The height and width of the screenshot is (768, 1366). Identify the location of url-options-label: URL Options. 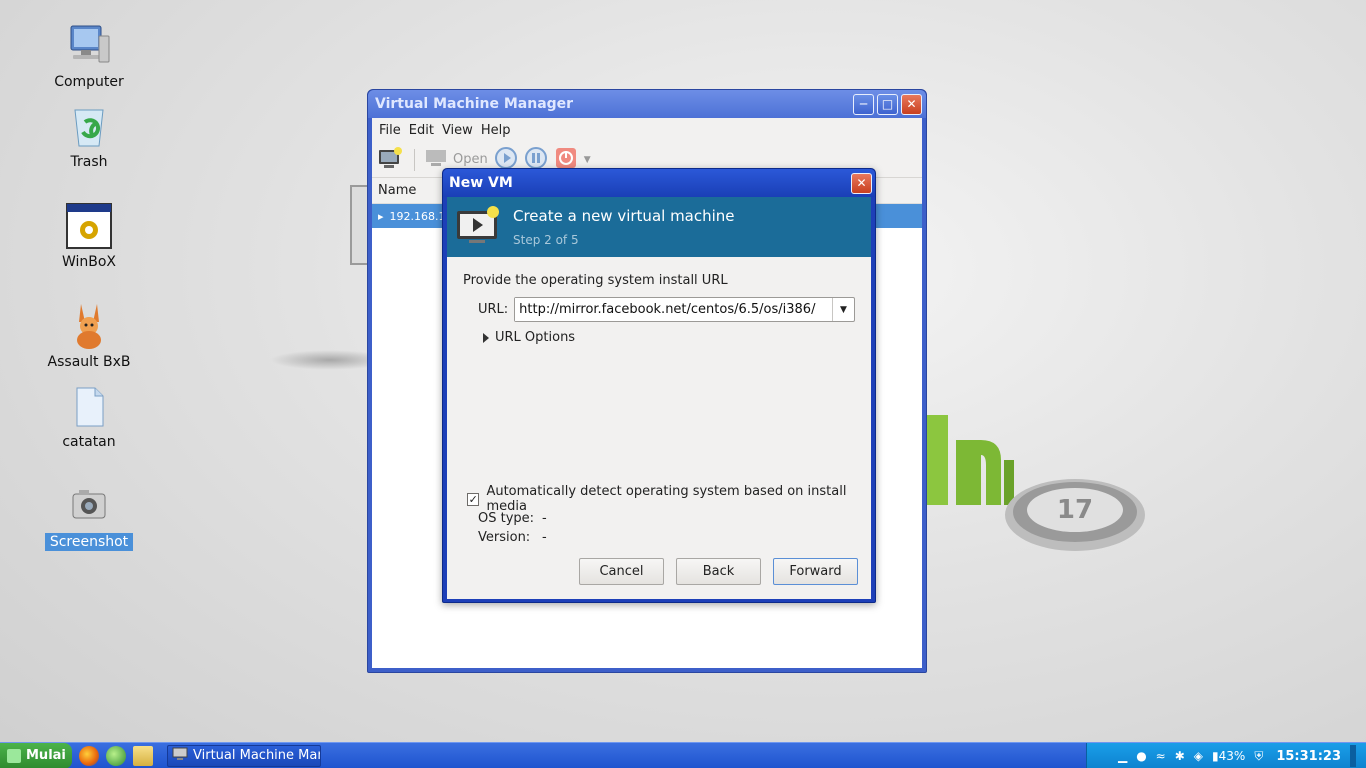
(535, 337).